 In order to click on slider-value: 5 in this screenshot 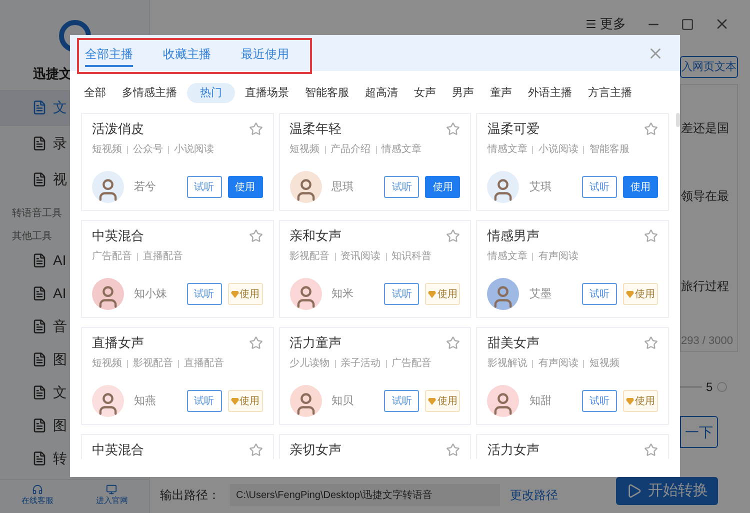, I will do `click(709, 387)`.